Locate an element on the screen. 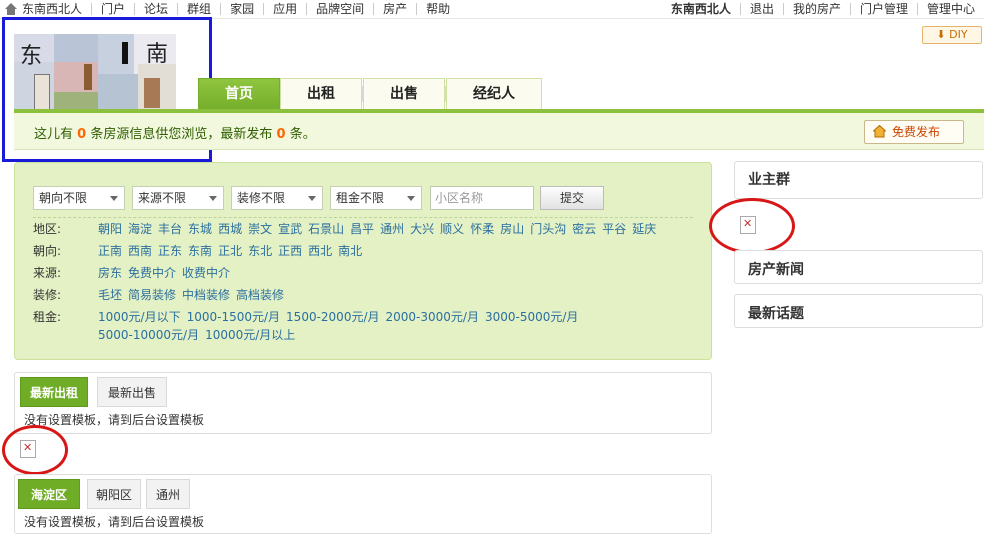 Image resolution: width=984 pixels, height=534 pixels. tab-tongzhou: 通州 is located at coordinates (168, 494).